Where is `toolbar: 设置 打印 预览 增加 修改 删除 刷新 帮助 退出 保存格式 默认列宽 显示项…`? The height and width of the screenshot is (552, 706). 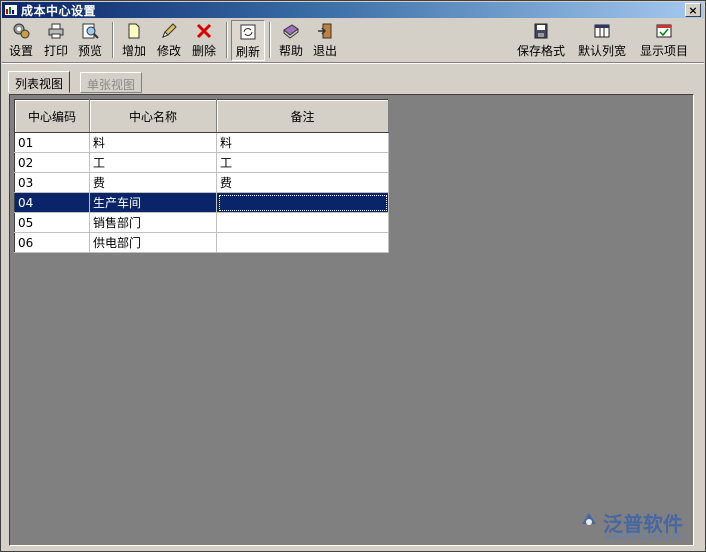
toolbar: 设置 打印 预览 增加 修改 删除 刷新 帮助 退出 保存格式 默认列宽 显示项… is located at coordinates (353, 41).